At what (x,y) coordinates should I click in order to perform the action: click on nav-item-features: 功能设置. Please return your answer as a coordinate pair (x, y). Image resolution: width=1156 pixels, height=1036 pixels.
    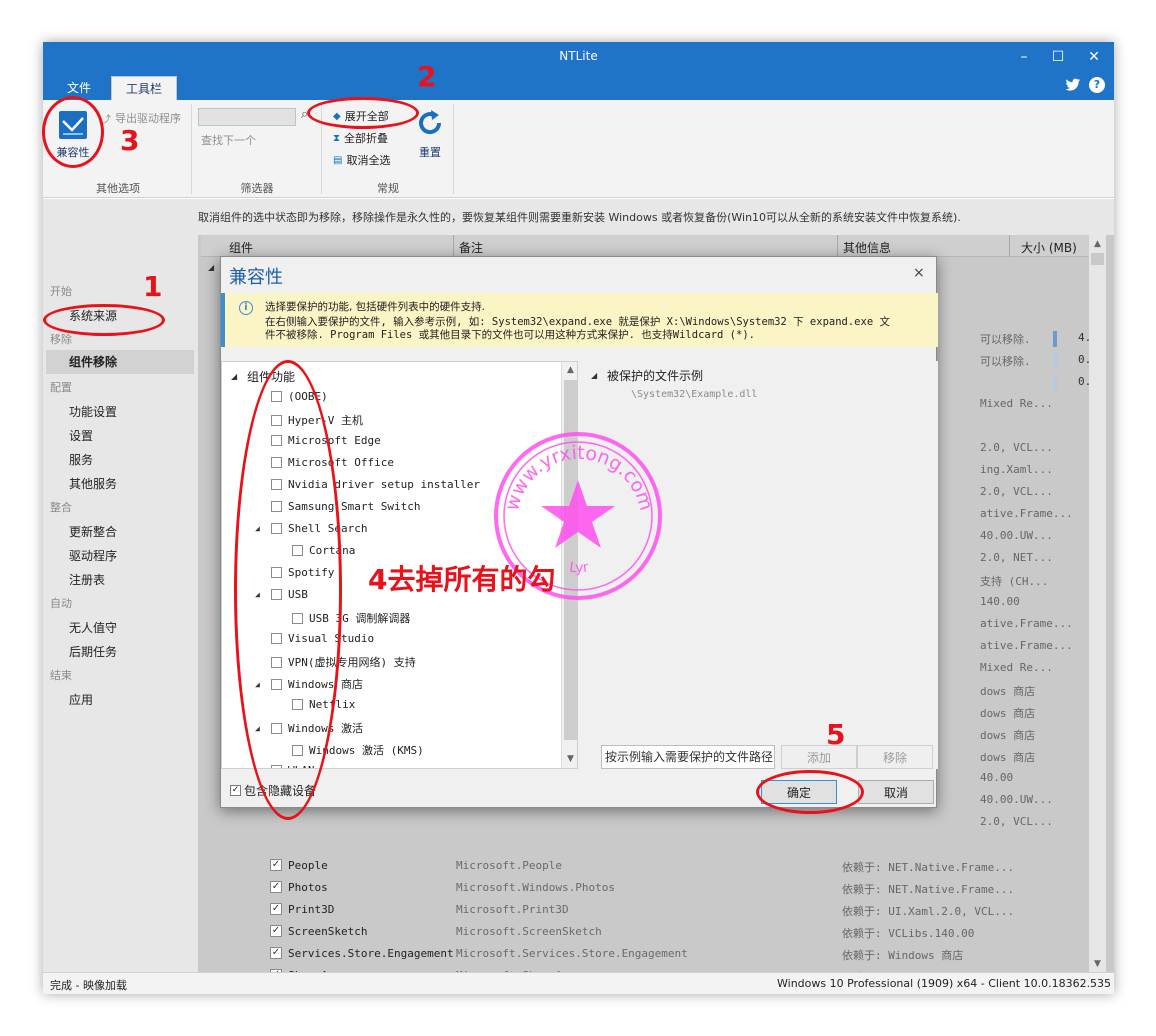
    Looking at the image, I should click on (93, 411).